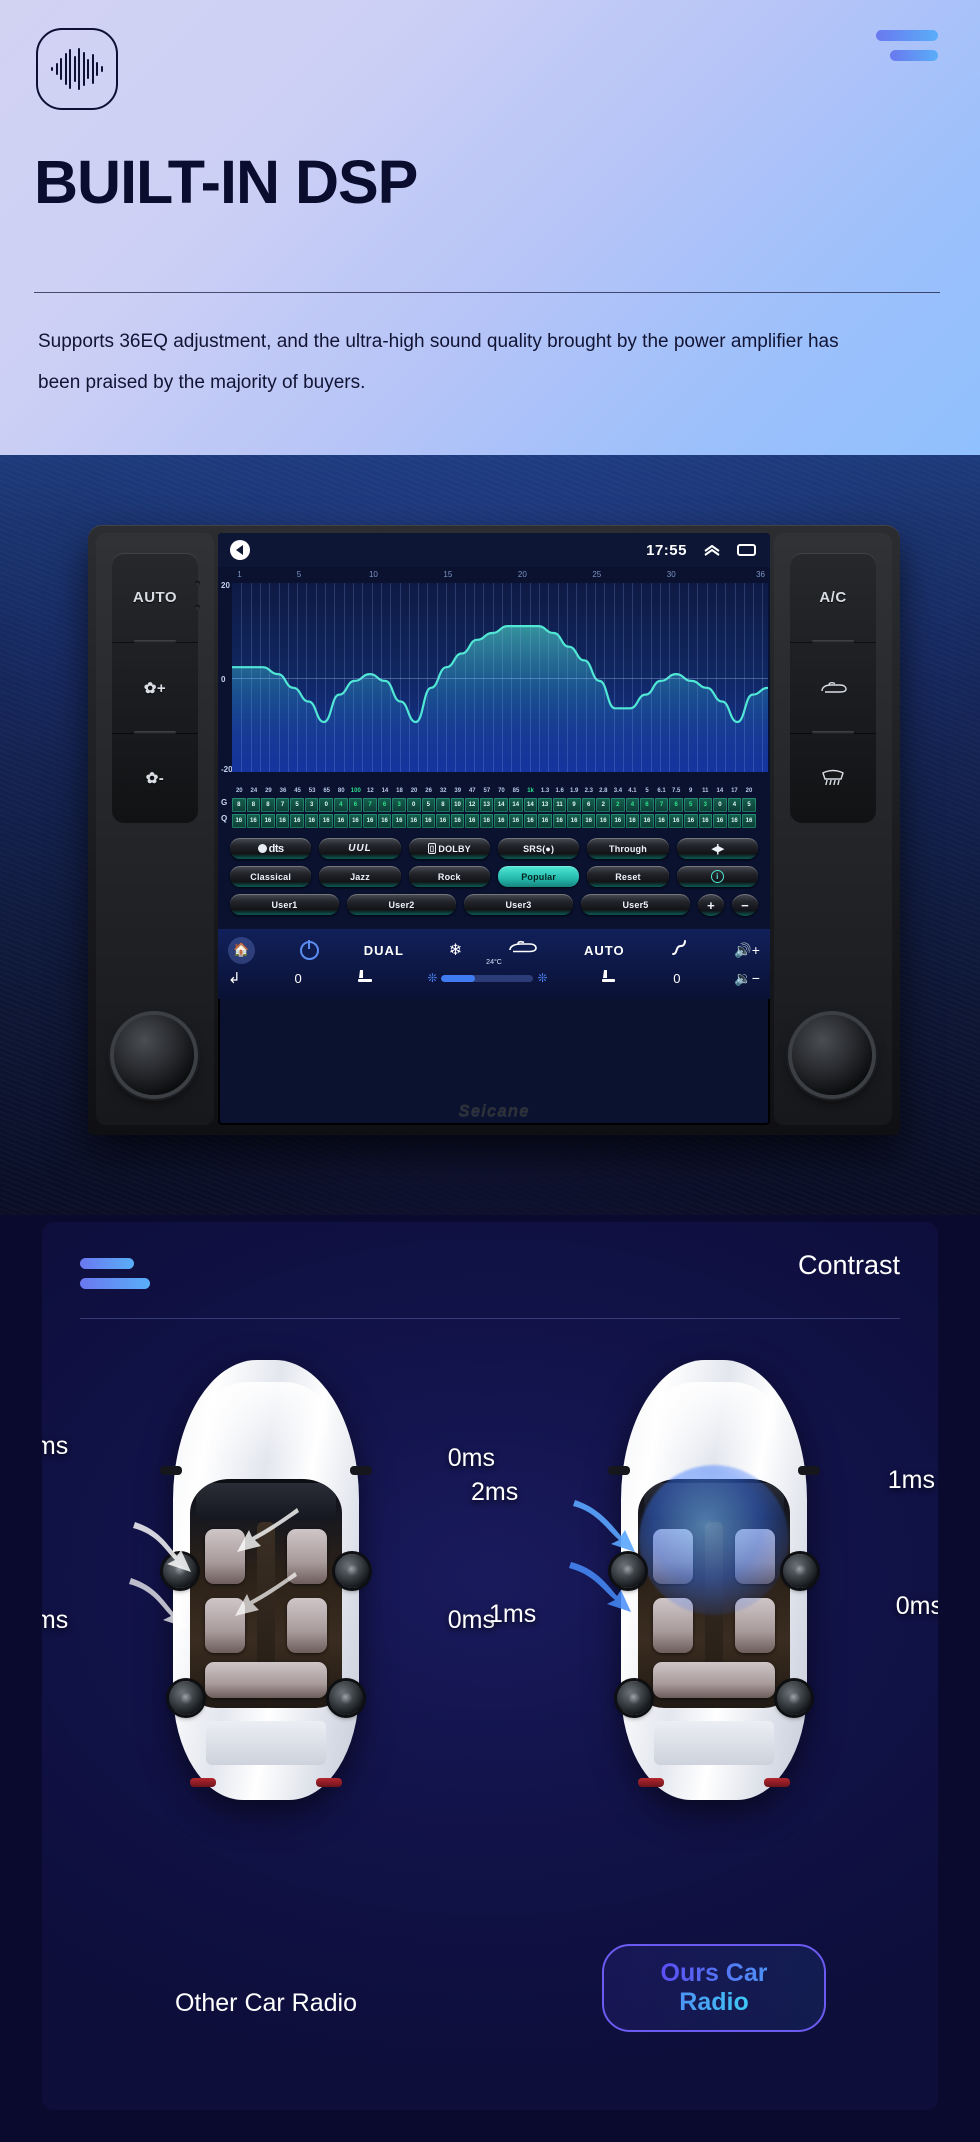 This screenshot has width=980, height=2142. Describe the element at coordinates (538, 876) in the screenshot. I see `preset-popular: Popular` at that location.